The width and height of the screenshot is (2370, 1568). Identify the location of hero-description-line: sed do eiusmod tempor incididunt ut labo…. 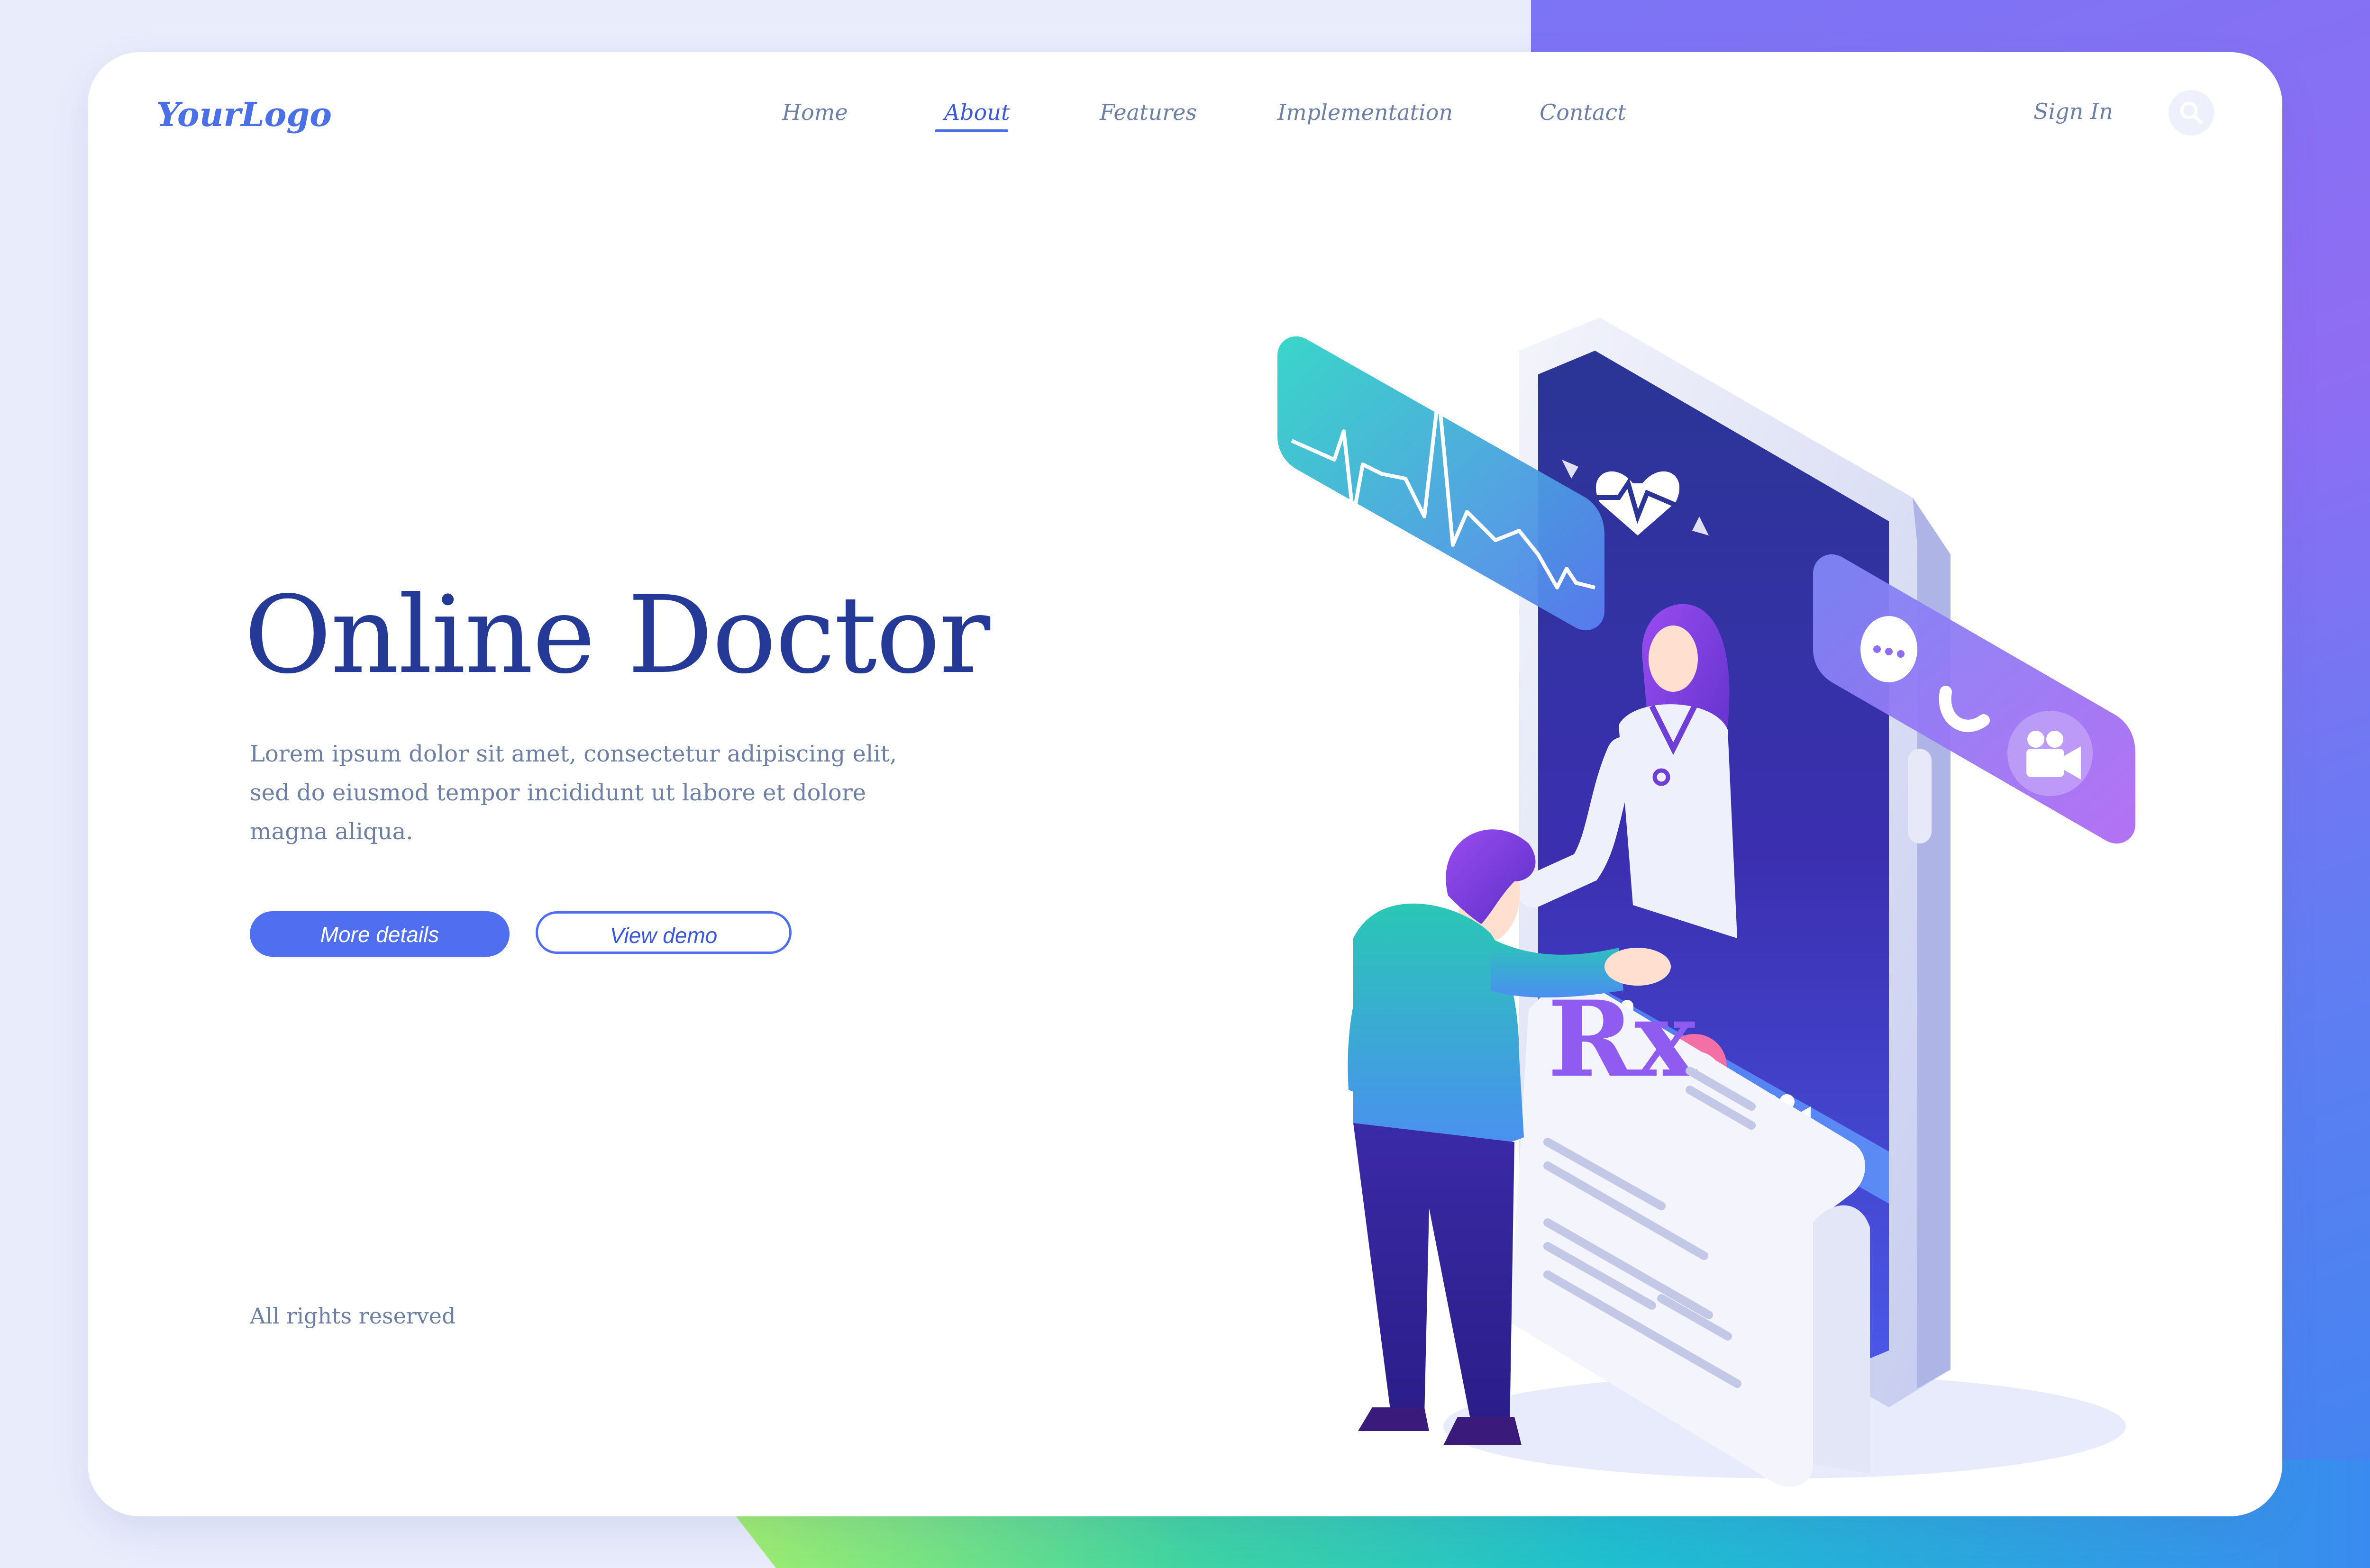
(558, 792).